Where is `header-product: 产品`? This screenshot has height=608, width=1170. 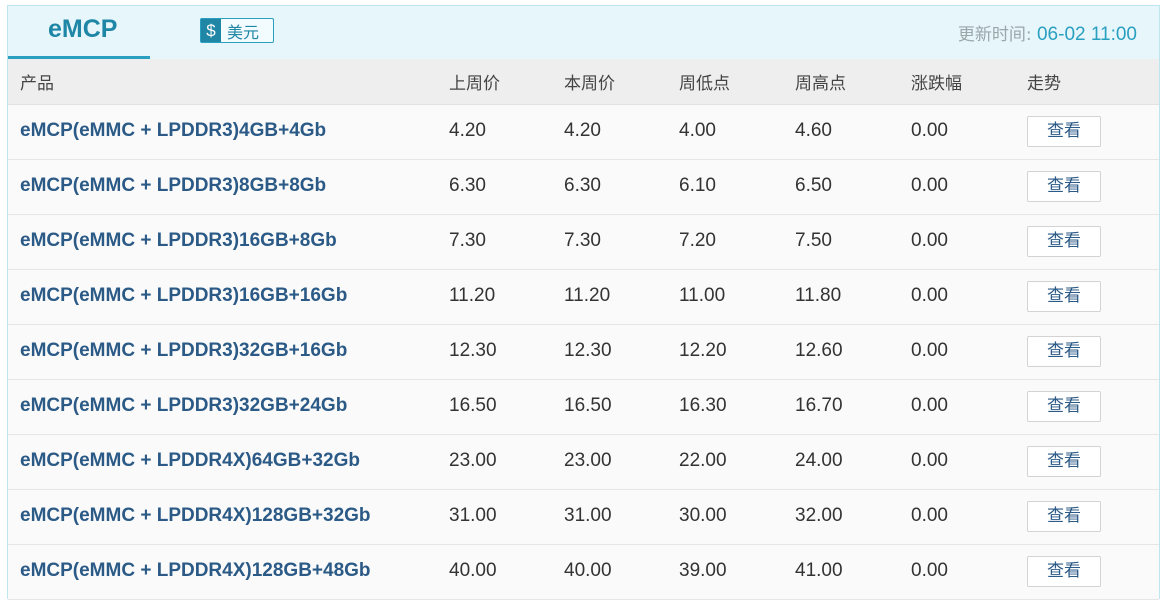
header-product: 产品 is located at coordinates (37, 84).